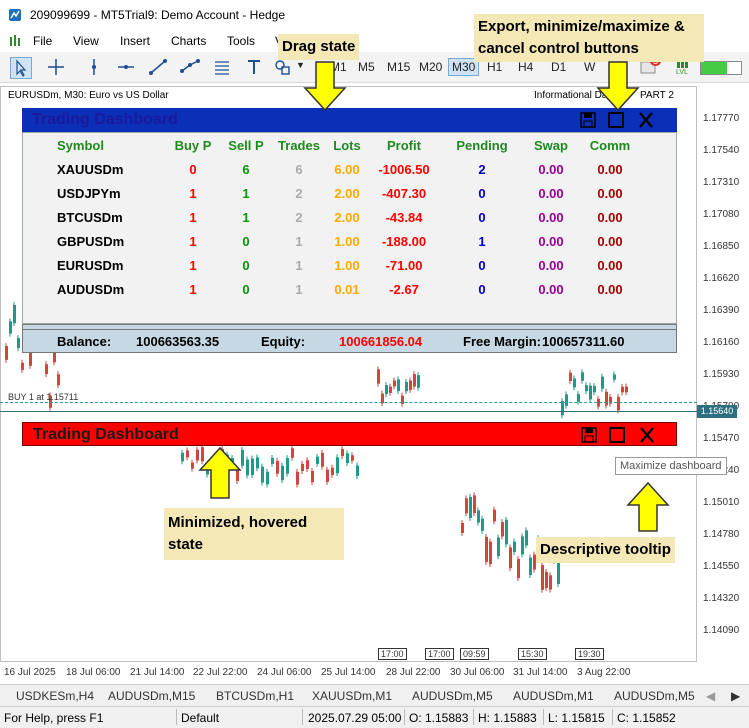 The image size is (749, 728). Describe the element at coordinates (151, 696) in the screenshot. I see `tab-audusd-m15: AUDUSDm,M15` at that location.